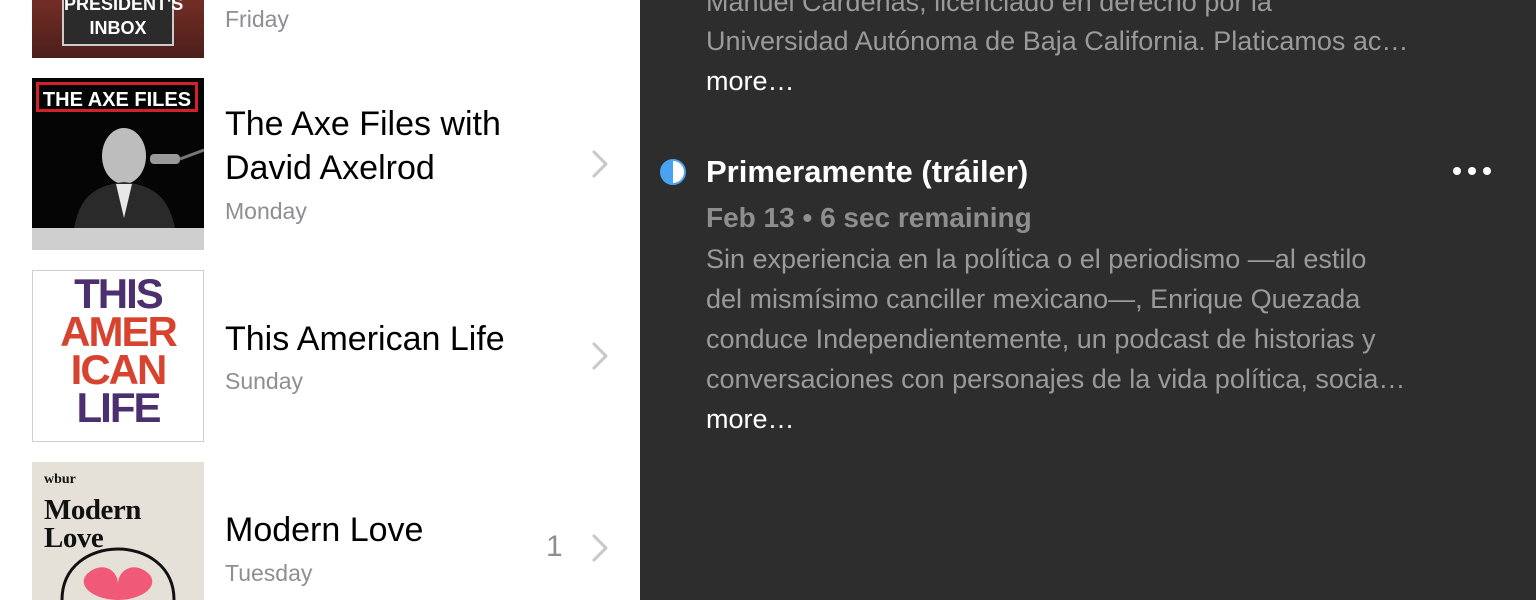 This screenshot has width=1536, height=600. Describe the element at coordinates (363, 124) in the screenshot. I see `podcast-title-line1: The Axe Files with` at that location.